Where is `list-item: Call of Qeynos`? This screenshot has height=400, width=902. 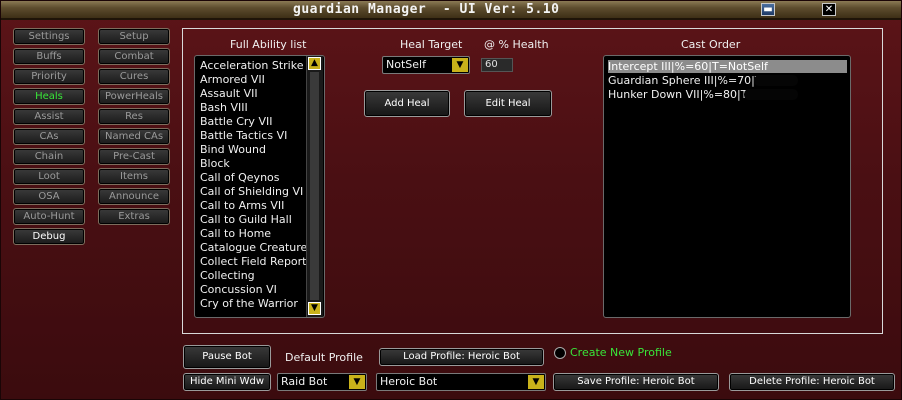
list-item: Call of Qeynos is located at coordinates (240, 177).